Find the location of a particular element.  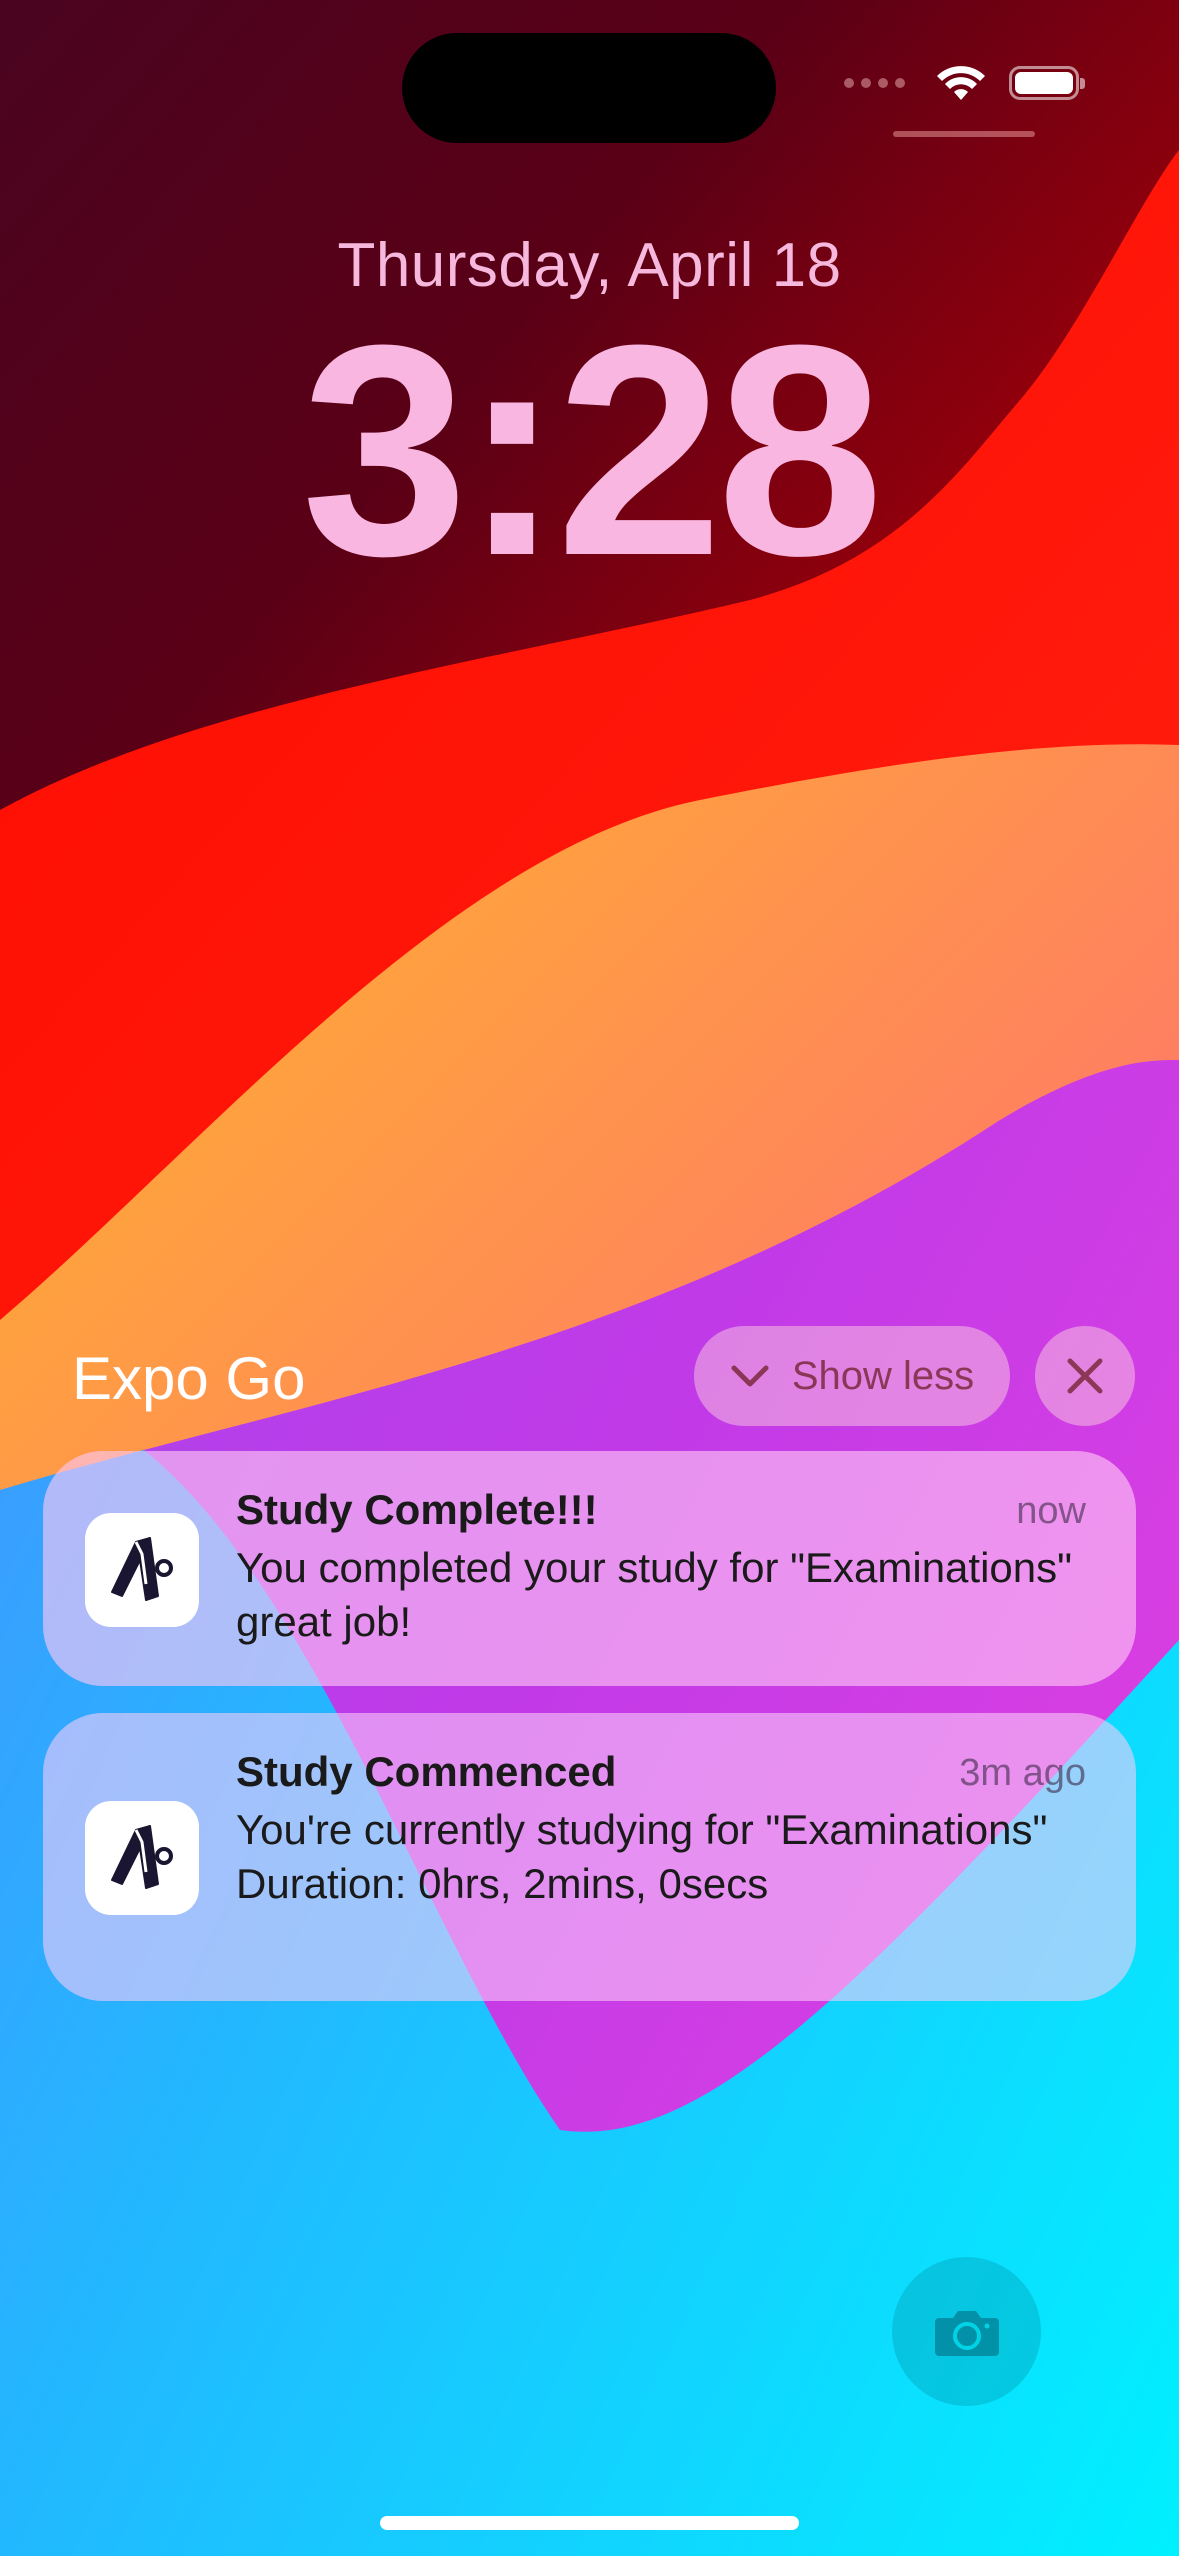

status-indicator-bar is located at coordinates (964, 134).